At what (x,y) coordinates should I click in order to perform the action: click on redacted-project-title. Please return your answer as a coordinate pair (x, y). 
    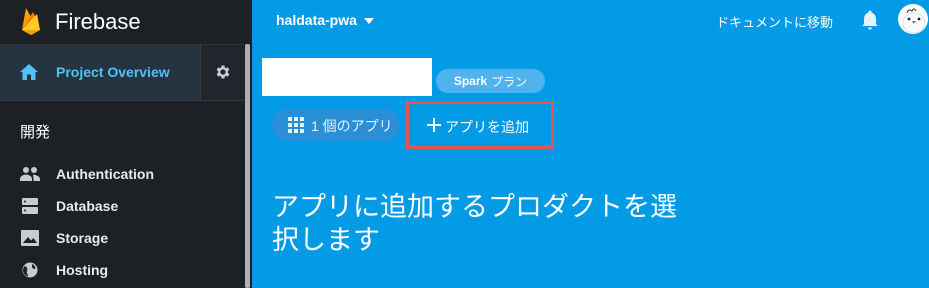
    Looking at the image, I should click on (347, 77).